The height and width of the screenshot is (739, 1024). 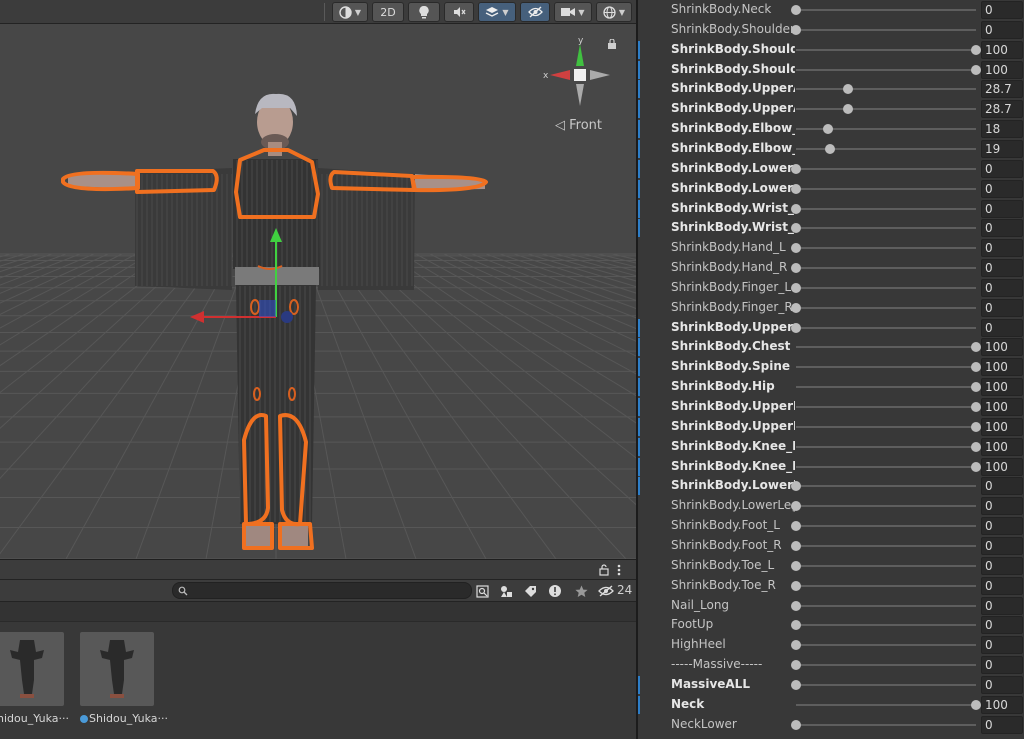 What do you see at coordinates (555, 591) in the screenshot?
I see `warning-icon` at bounding box center [555, 591].